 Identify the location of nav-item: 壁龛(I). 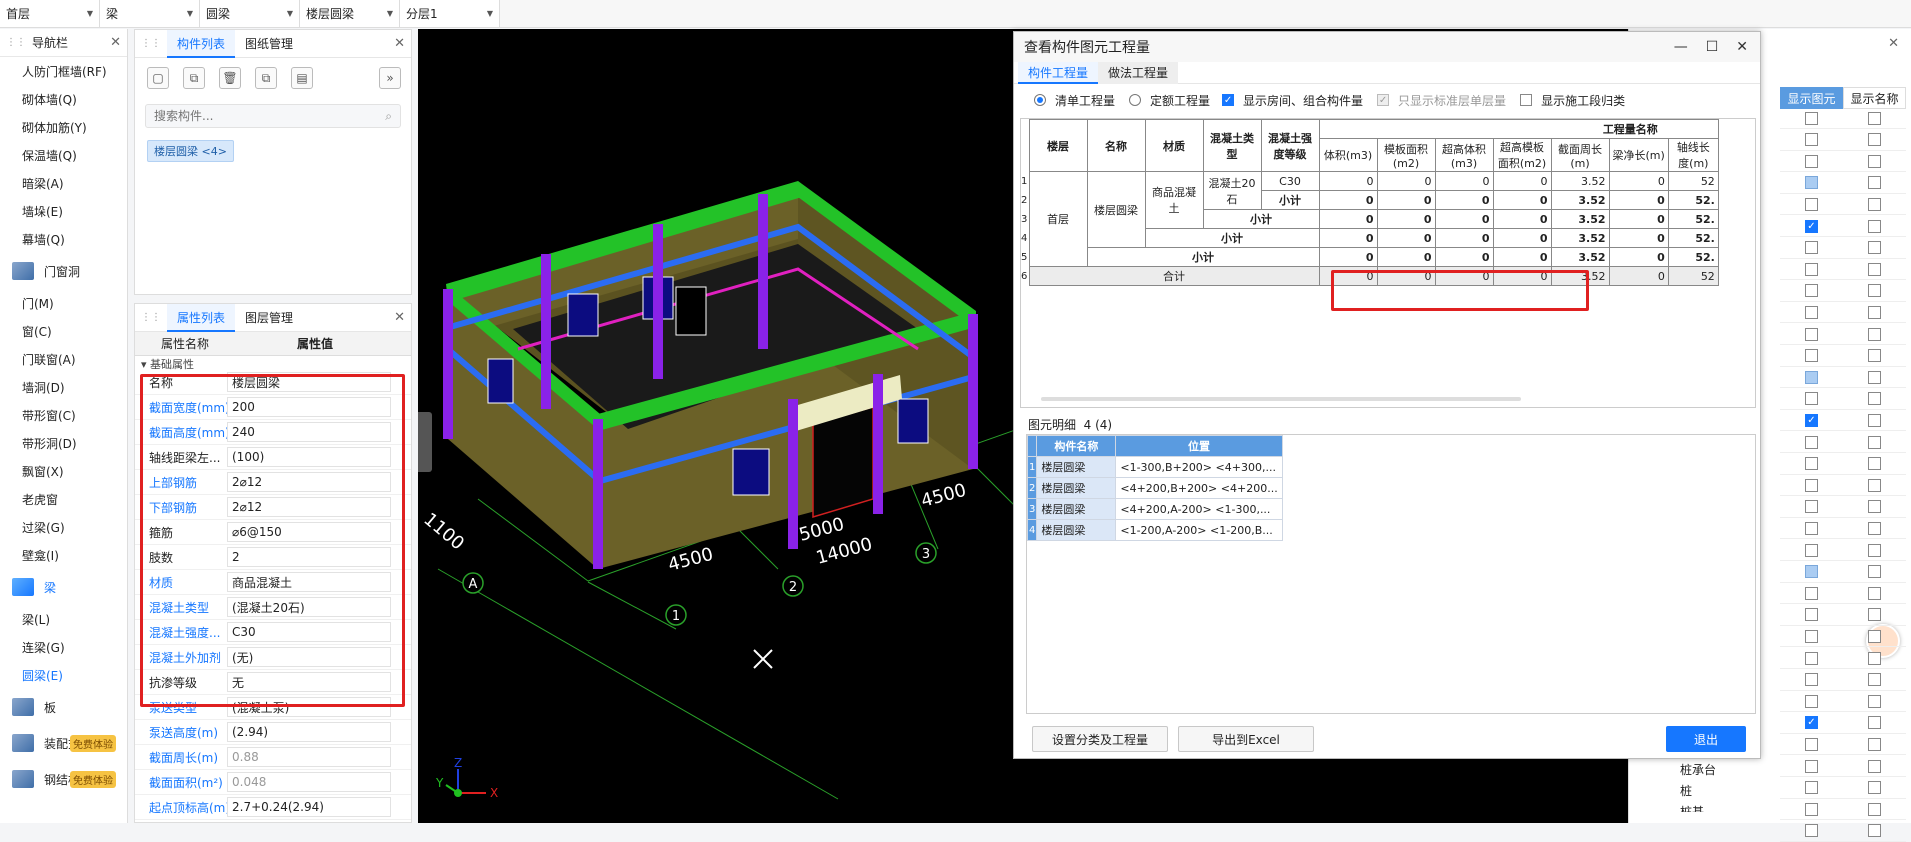
(63, 555).